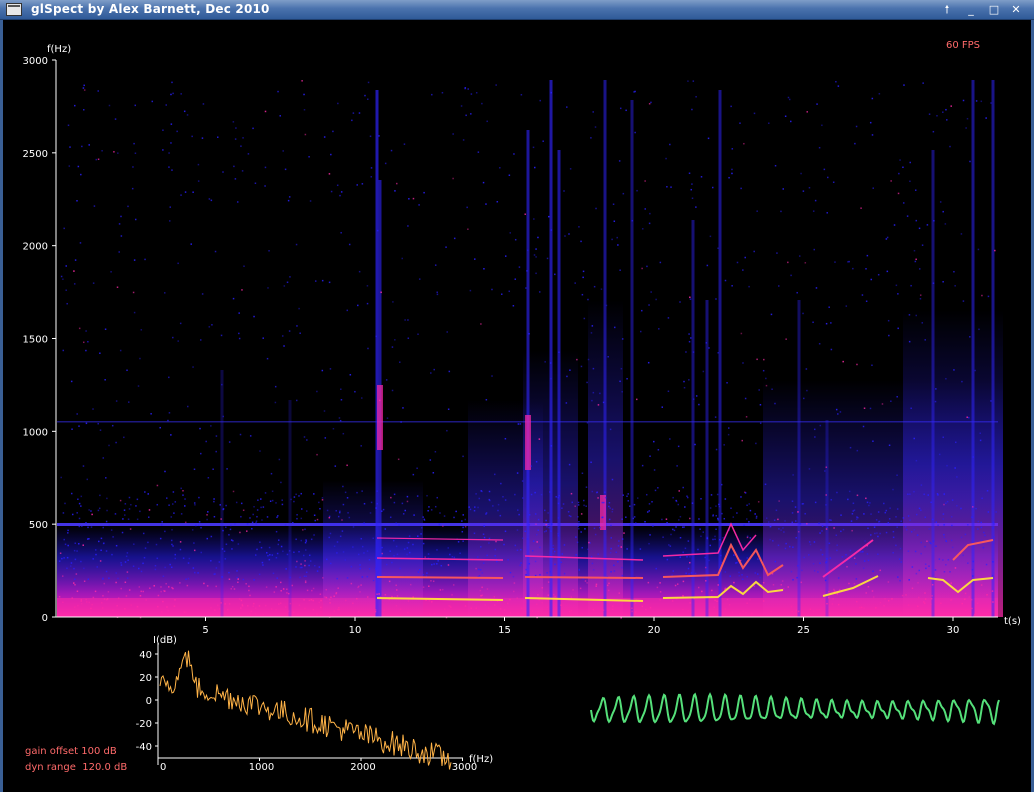  Describe the element at coordinates (35, 154) in the screenshot. I see `spectrogram-y-tick-label: 2500` at that location.